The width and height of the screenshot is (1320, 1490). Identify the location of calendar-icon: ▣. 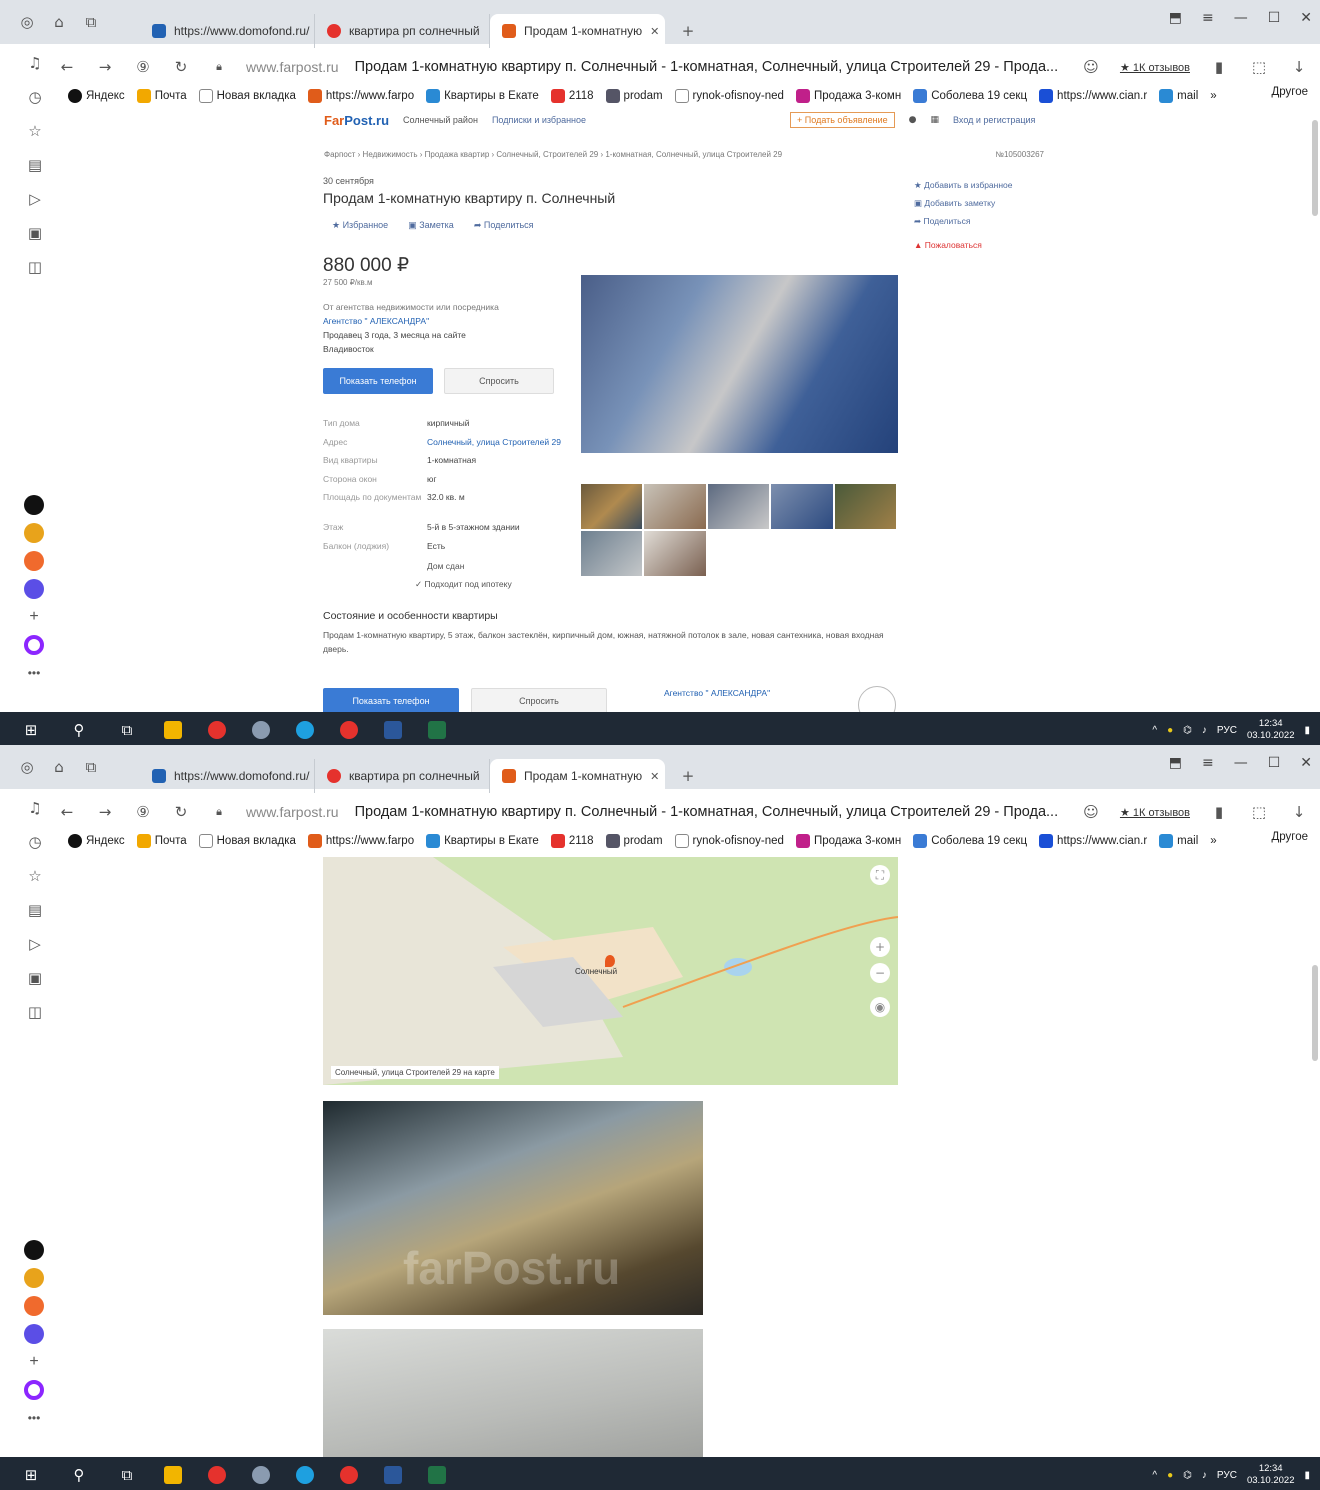
(35, 233).